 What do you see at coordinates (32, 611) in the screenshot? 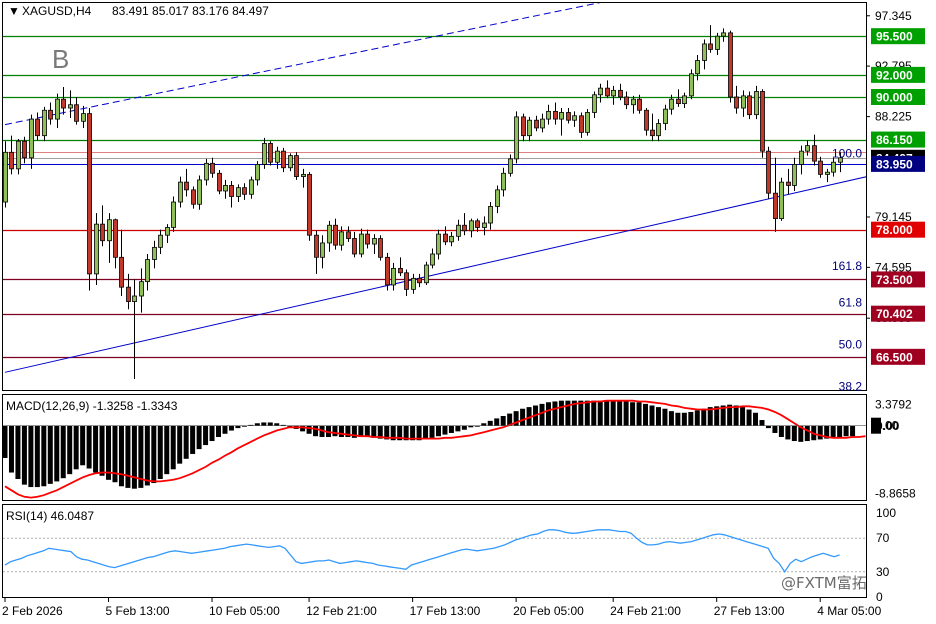
I see `time-tick-label: 2 Feb 2026` at bounding box center [32, 611].